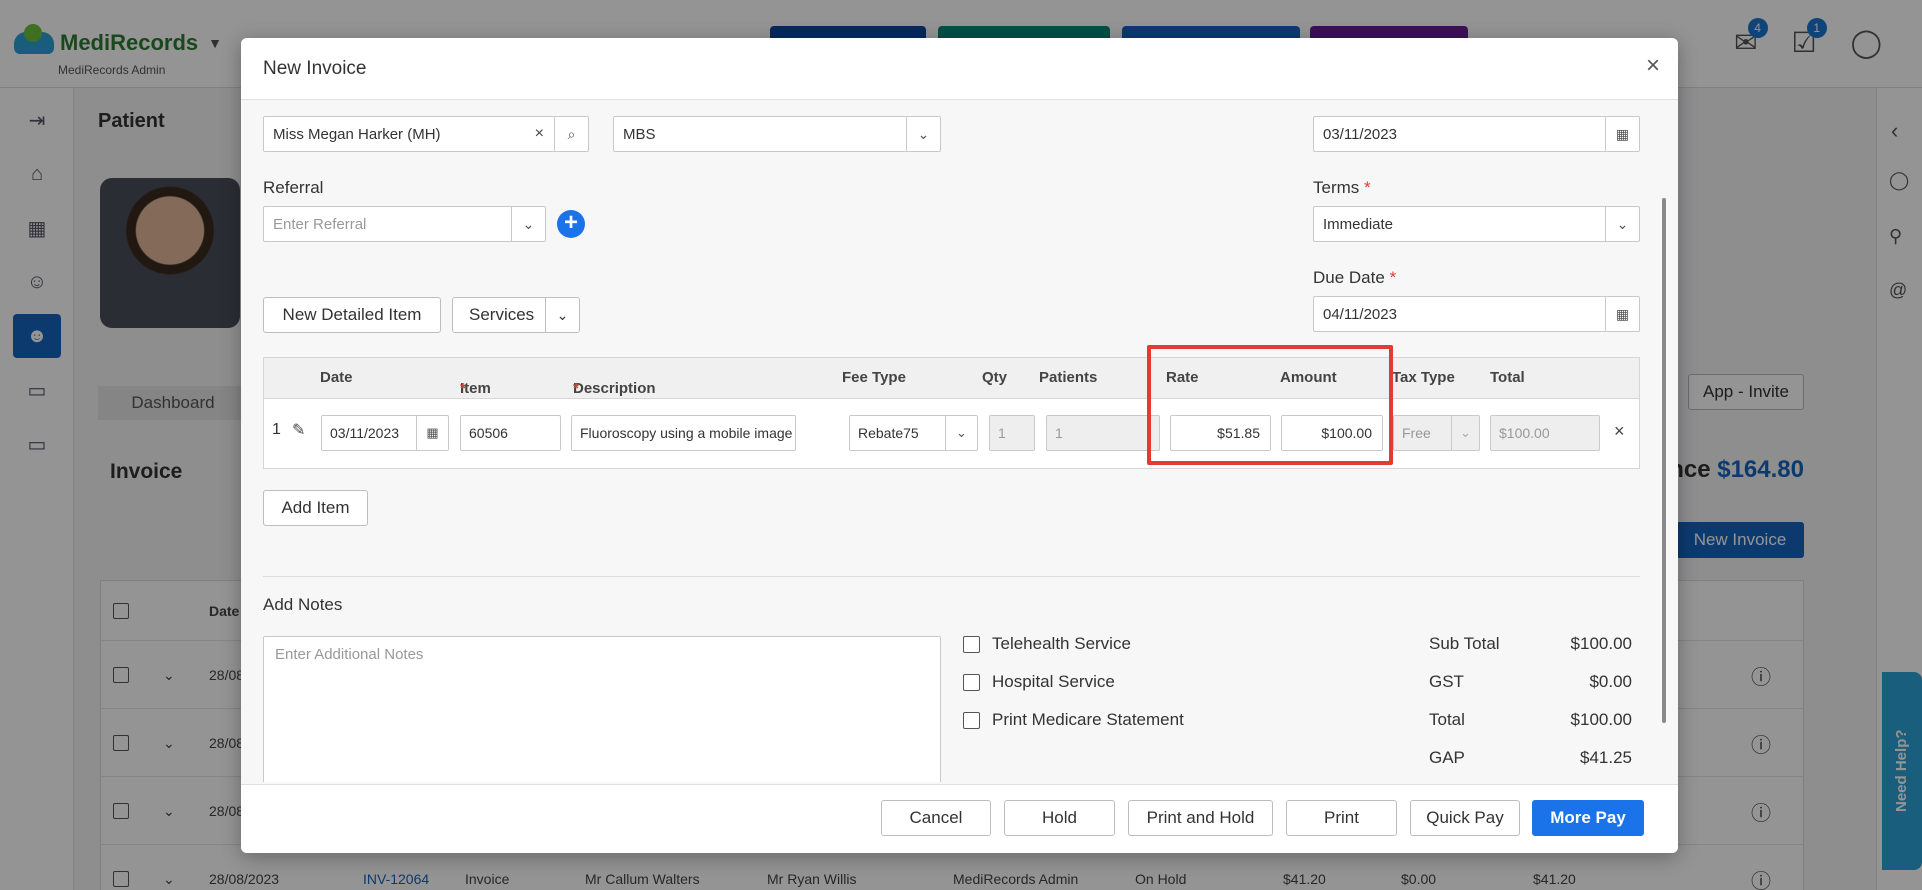 The image size is (1922, 890). I want to click on modal-title: New Invoice, so click(315, 68).